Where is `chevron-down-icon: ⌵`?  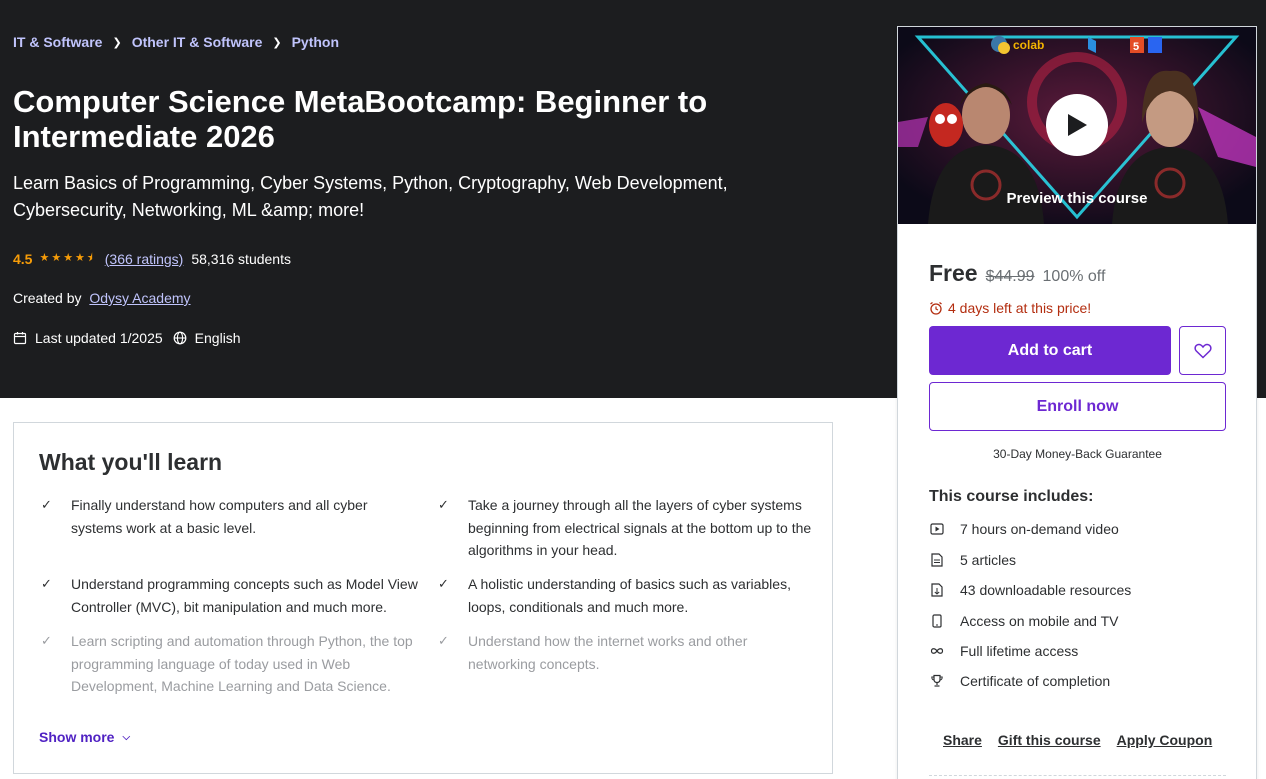 chevron-down-icon: ⌵ is located at coordinates (126, 737).